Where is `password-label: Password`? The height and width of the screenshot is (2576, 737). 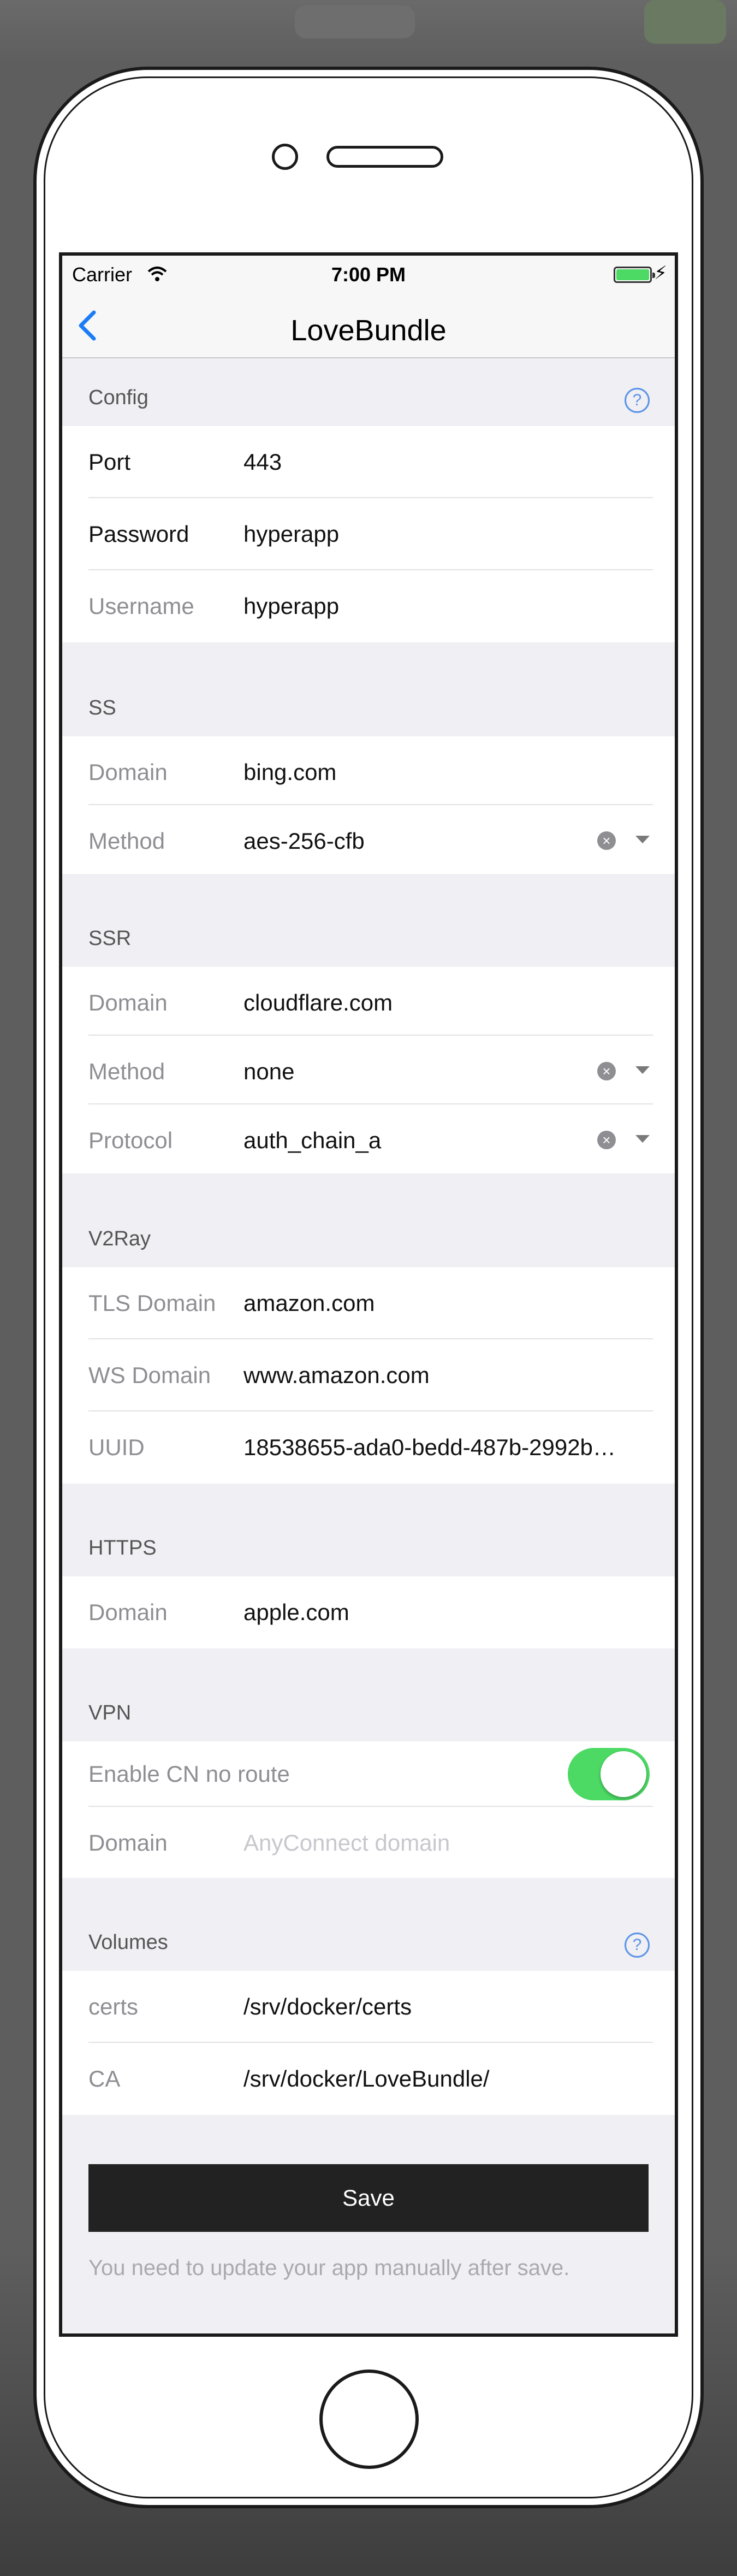 password-label: Password is located at coordinates (138, 534).